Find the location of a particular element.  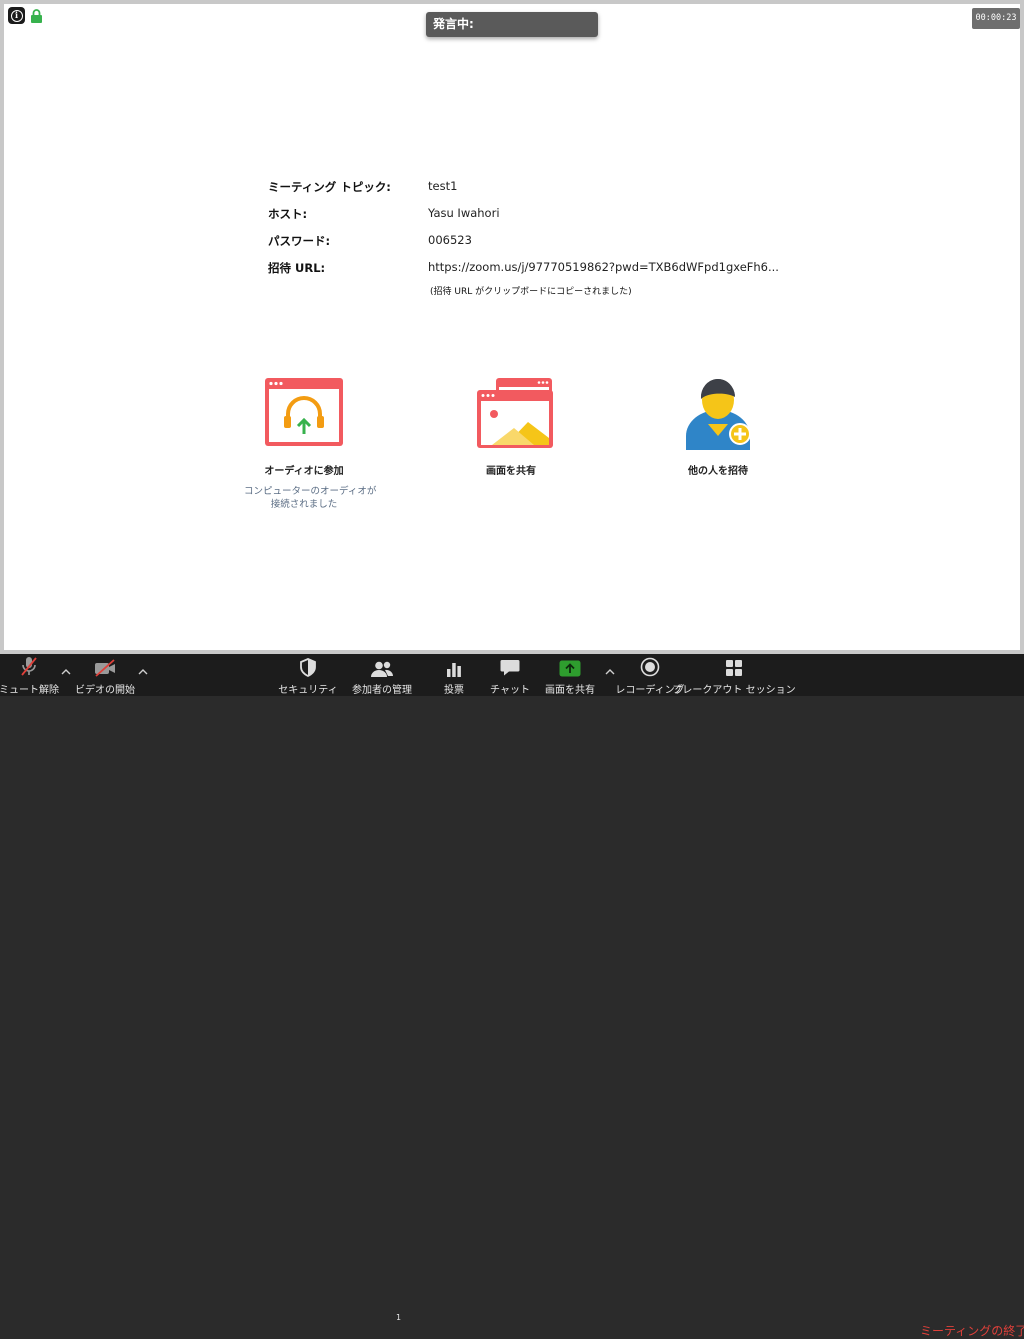

share-screen-tile-button: 画面を共有 is located at coordinates (511, 426).